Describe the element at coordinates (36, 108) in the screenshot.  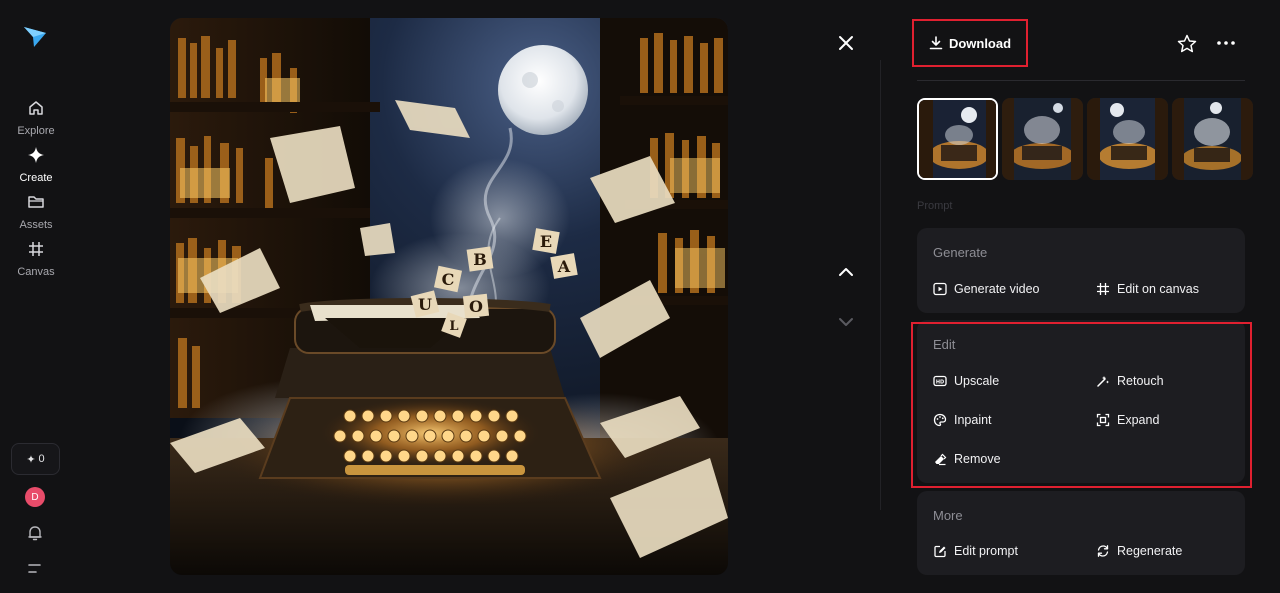
I see `home-icon` at that location.